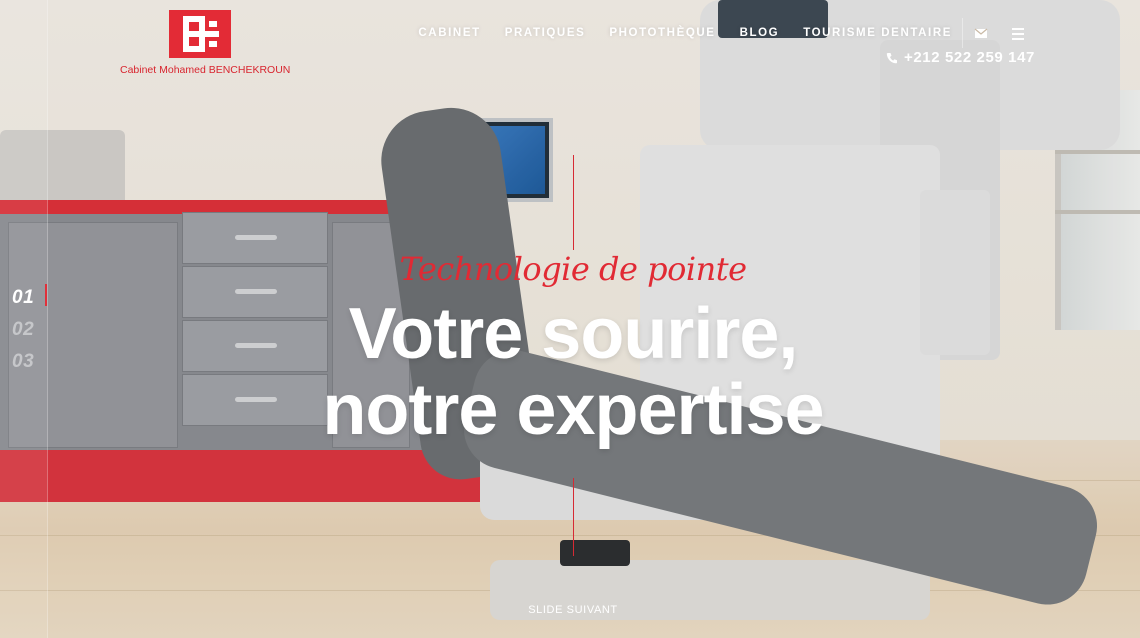 The width and height of the screenshot is (1140, 638). Describe the element at coordinates (969, 57) in the screenshot. I see `phone-number: +212 522 259 147` at that location.